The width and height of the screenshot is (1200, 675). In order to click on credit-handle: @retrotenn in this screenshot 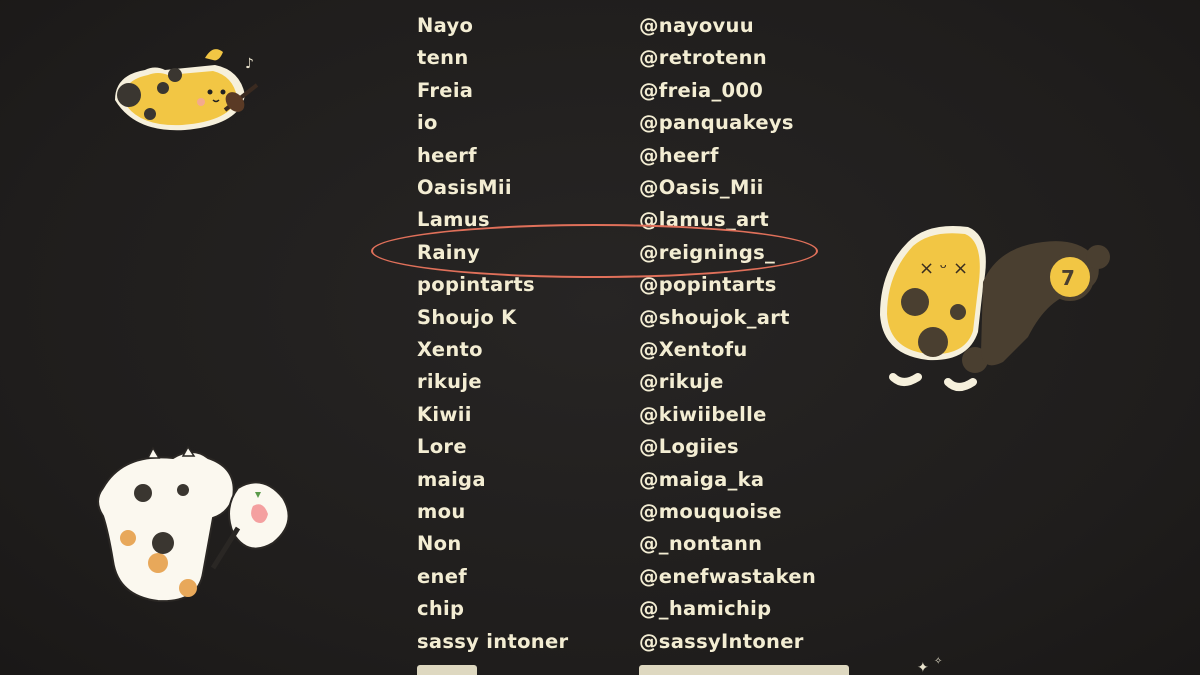, I will do `click(703, 58)`.